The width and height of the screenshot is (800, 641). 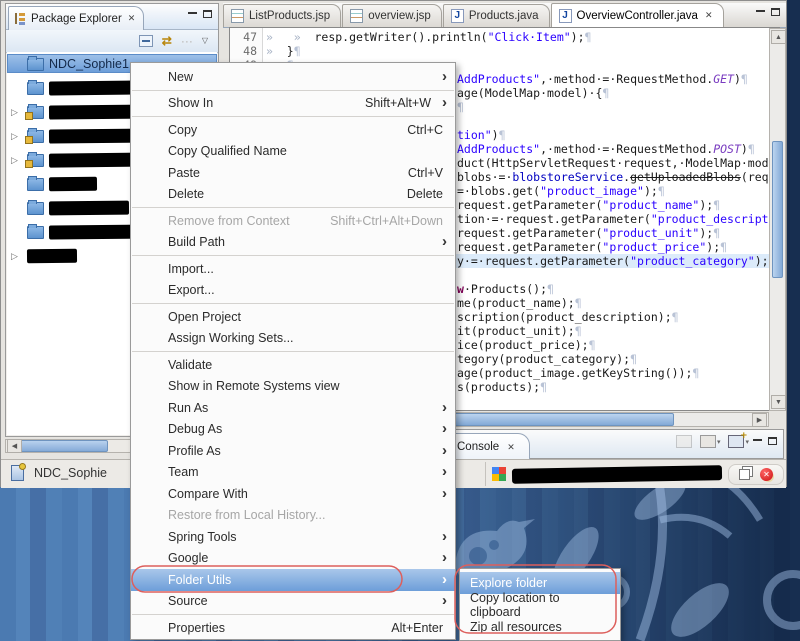 What do you see at coordinates (568, 177) in the screenshot?
I see `code-segment: blobstoreService` at bounding box center [568, 177].